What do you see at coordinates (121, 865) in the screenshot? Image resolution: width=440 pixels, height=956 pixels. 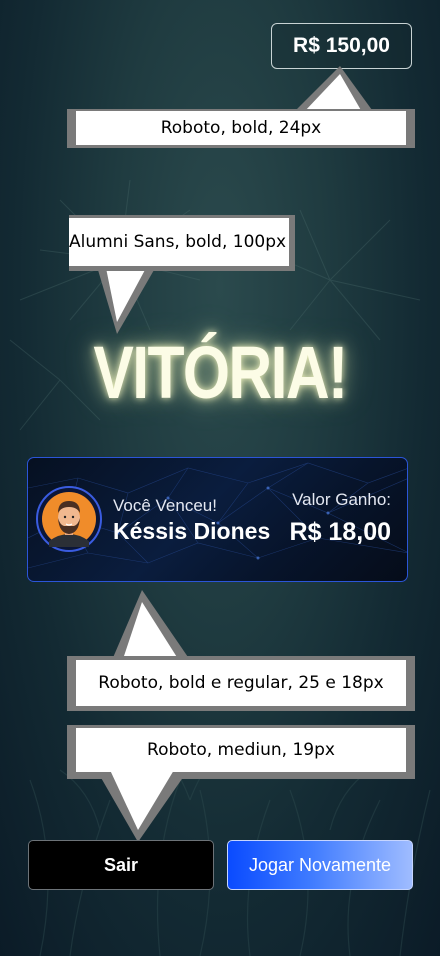 I see `exit-button: Sair` at bounding box center [121, 865].